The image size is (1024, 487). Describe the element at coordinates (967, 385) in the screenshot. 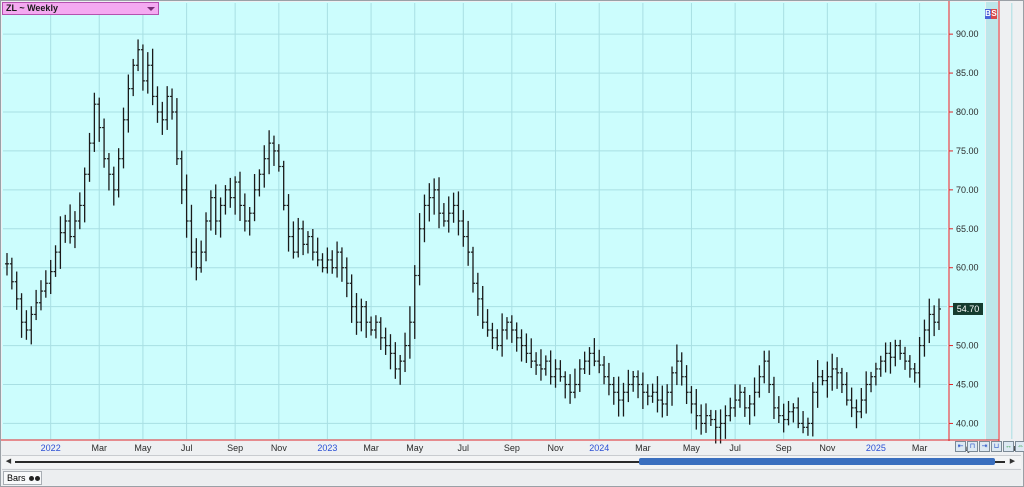

I see `y-tick-label: 45.00` at that location.